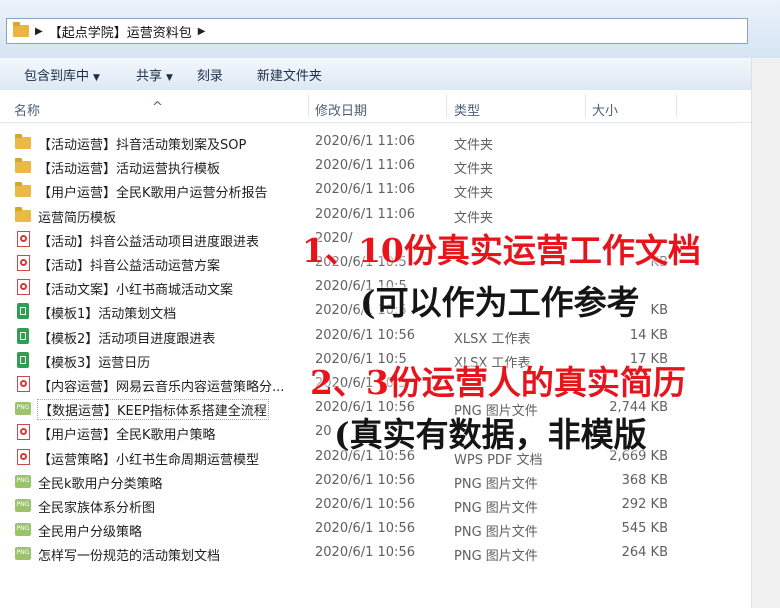 The width and height of the screenshot is (780, 608). What do you see at coordinates (94, 363) in the screenshot?
I see `file-name: 【模板3】运营日历` at bounding box center [94, 363].